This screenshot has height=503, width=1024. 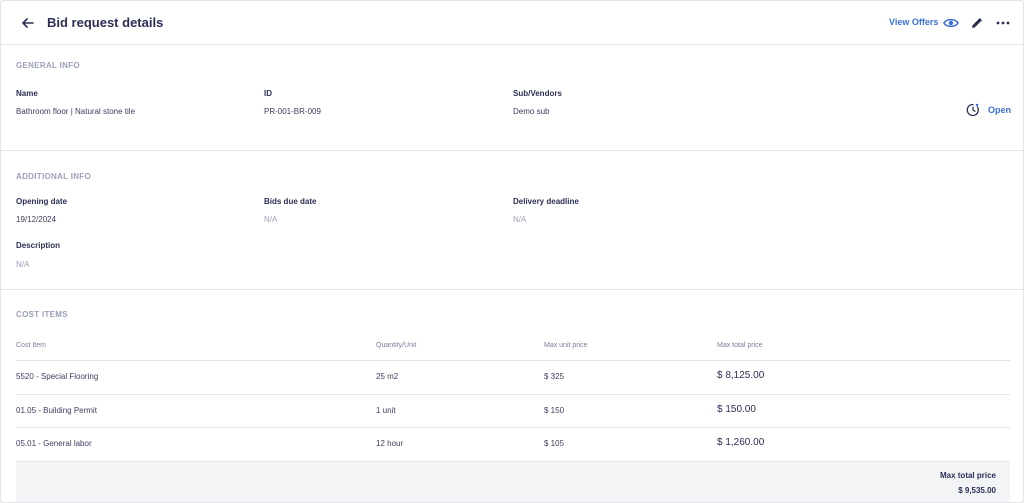 What do you see at coordinates (76, 111) in the screenshot?
I see `name-value: Bathroom floor | Natural stone tile` at bounding box center [76, 111].